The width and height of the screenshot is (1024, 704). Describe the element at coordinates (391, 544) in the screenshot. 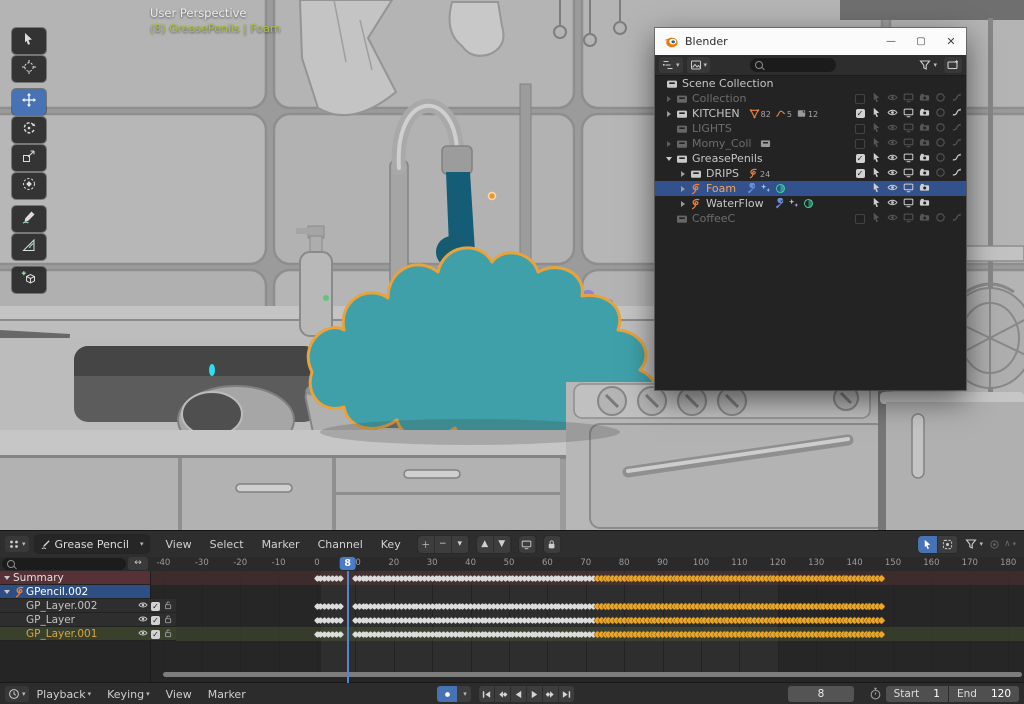

I see `menu-key: Key` at that location.